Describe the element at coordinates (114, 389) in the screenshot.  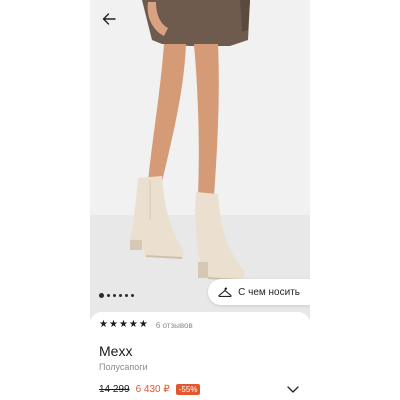
I see `old-price: 14 299` at that location.